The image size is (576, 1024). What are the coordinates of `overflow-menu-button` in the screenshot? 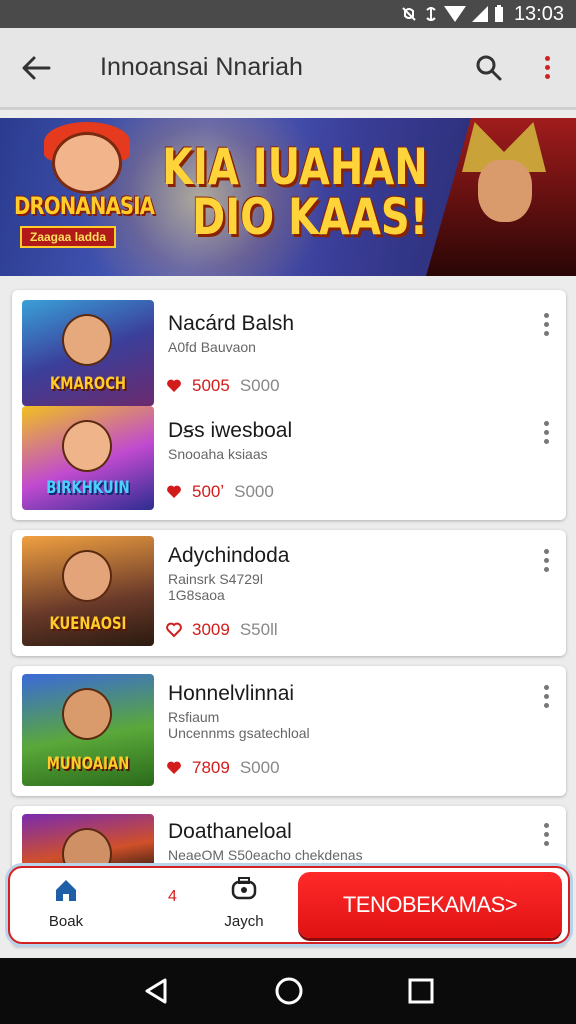 It's located at (547, 68).